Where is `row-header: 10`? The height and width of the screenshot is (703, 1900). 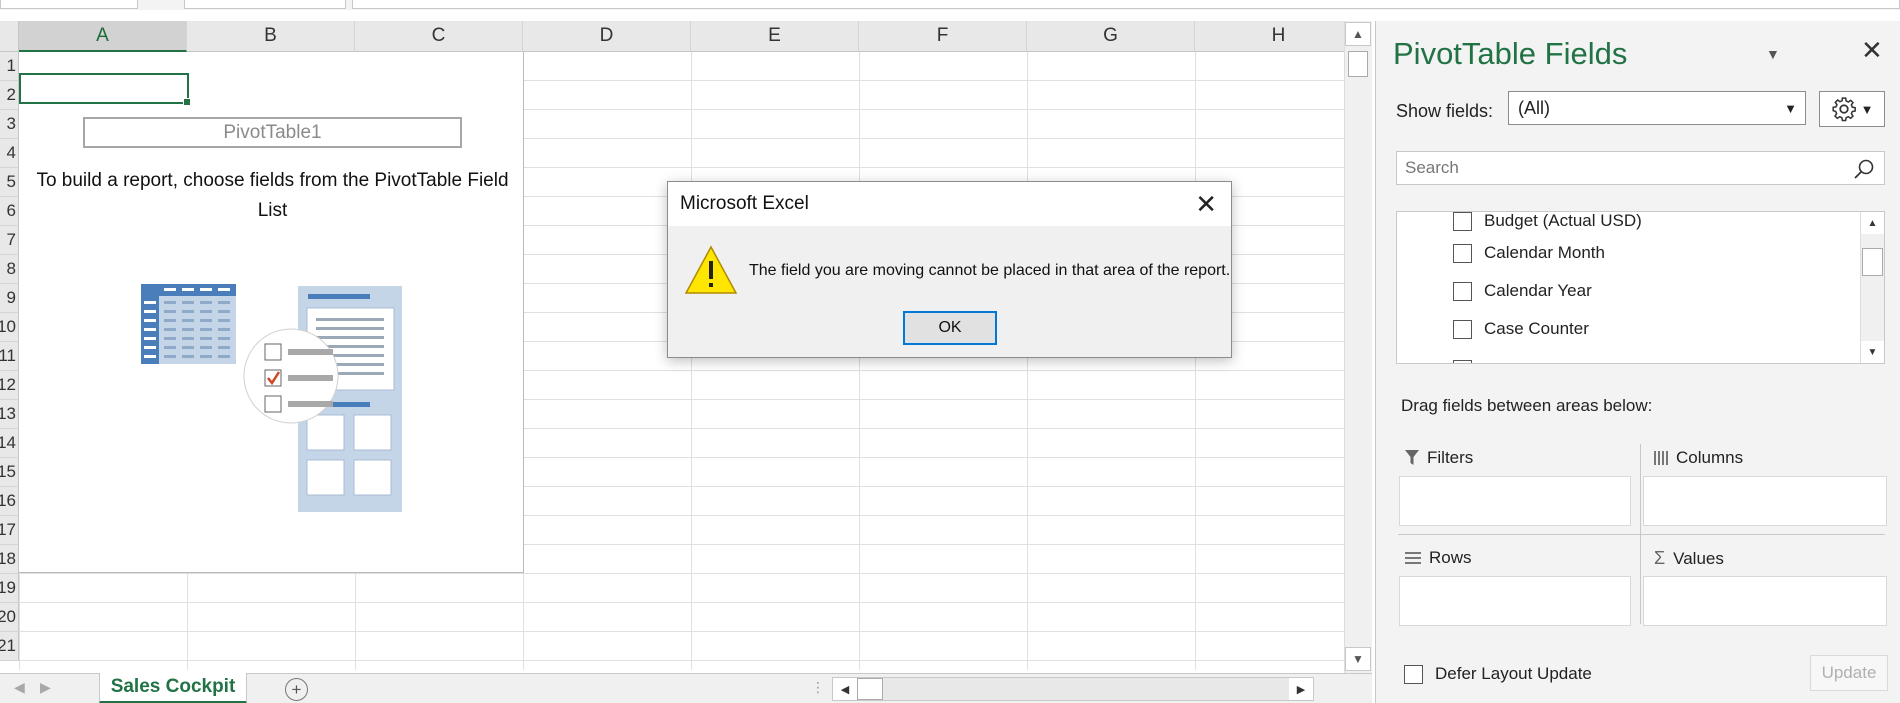 row-header: 10 is located at coordinates (9, 327).